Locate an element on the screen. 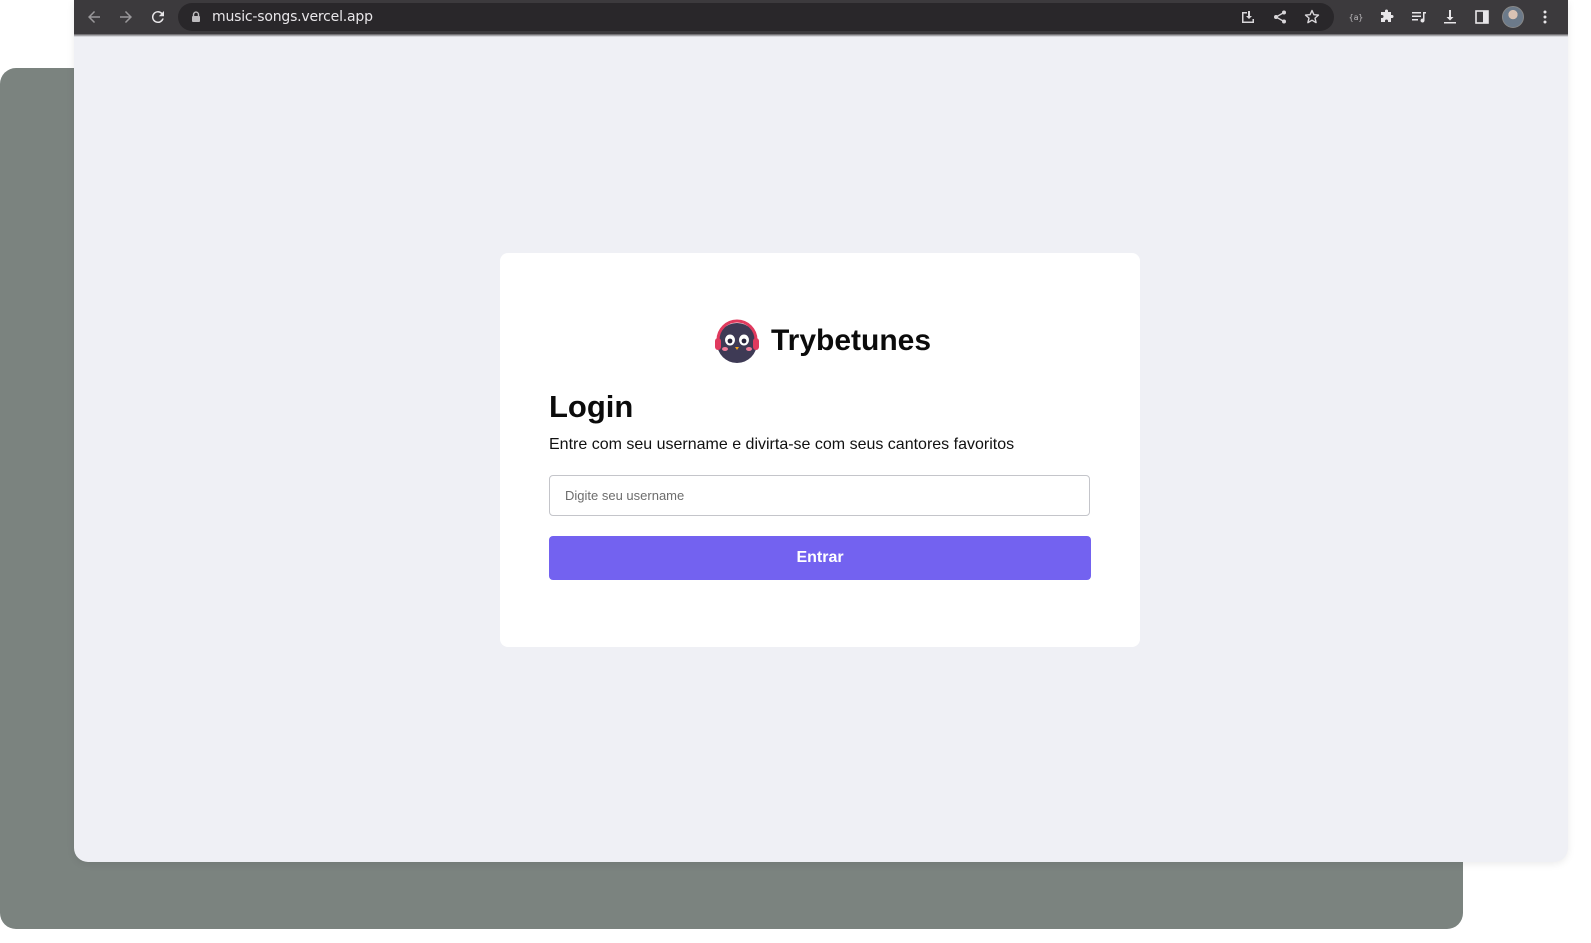  install-app-icon is located at coordinates (1248, 17).